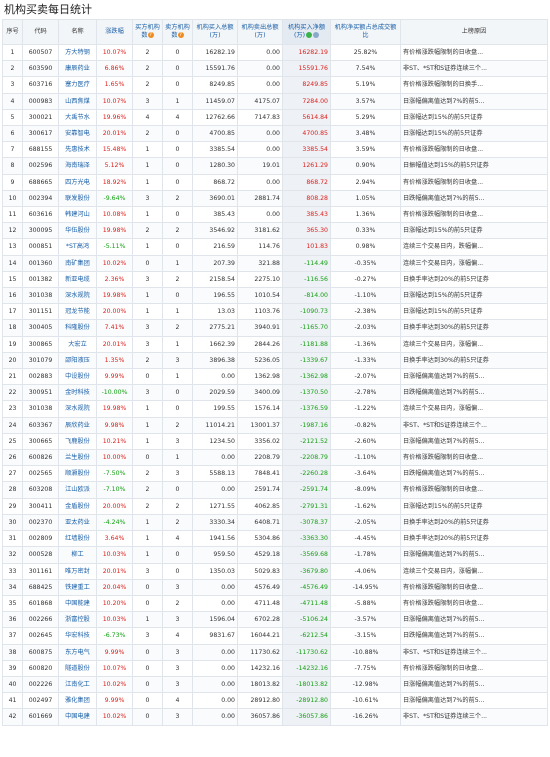 This screenshot has width=550, height=757. What do you see at coordinates (77, 652) in the screenshot?
I see `stock-name-link: 东方电气` at bounding box center [77, 652].